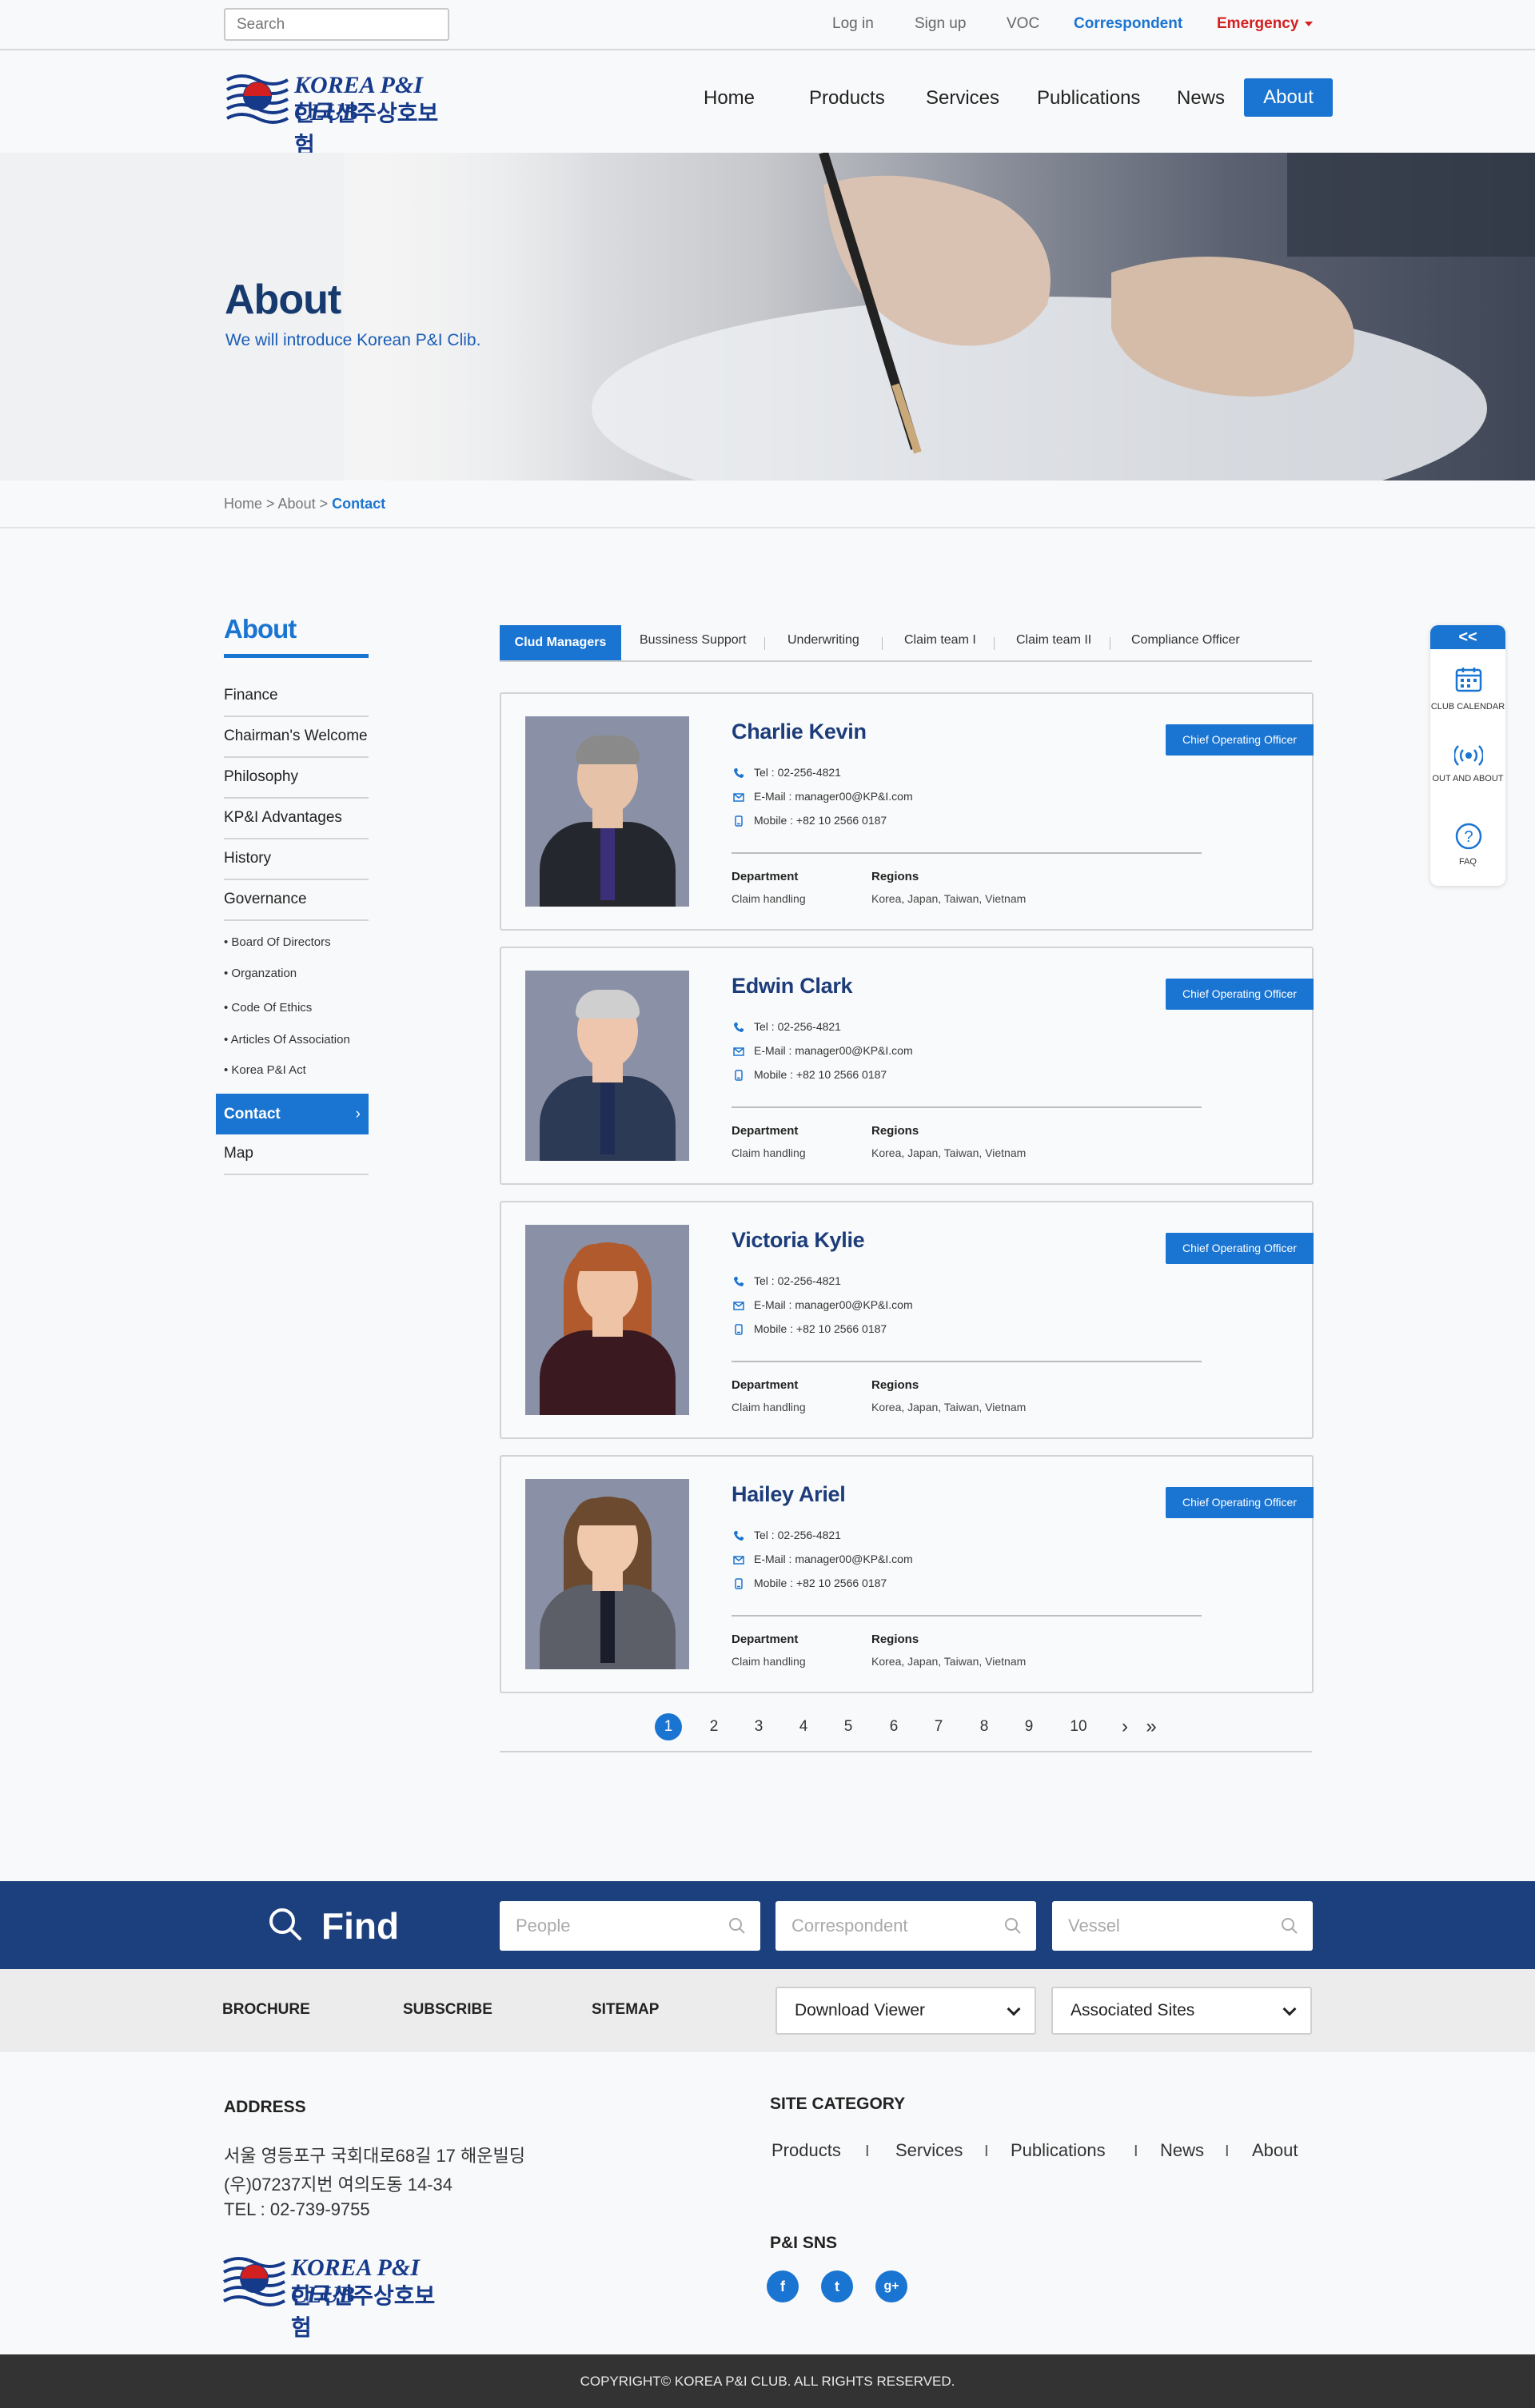  What do you see at coordinates (292, 1114) in the screenshot?
I see `sidebar-item-contact: Contact ›` at bounding box center [292, 1114].